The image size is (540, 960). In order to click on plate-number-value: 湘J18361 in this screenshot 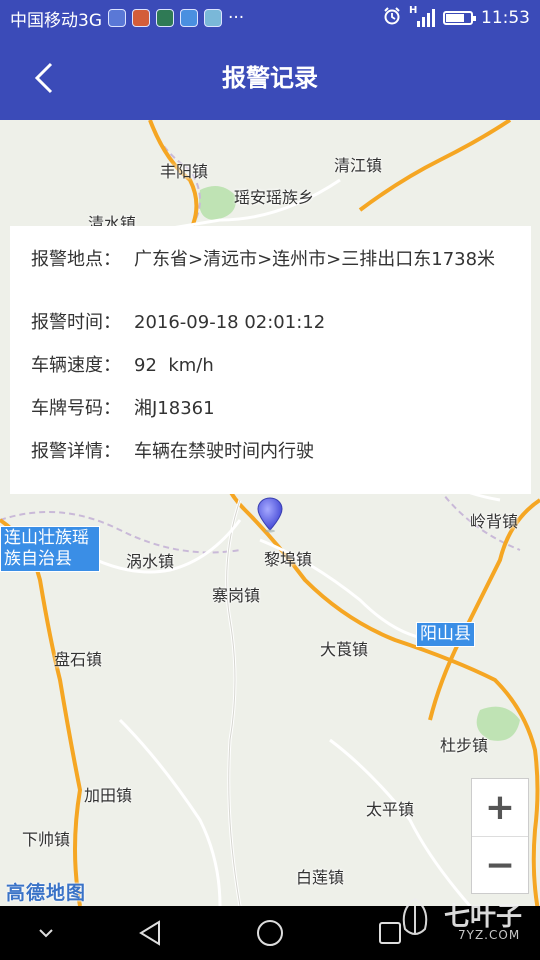, I will do `click(174, 408)`.